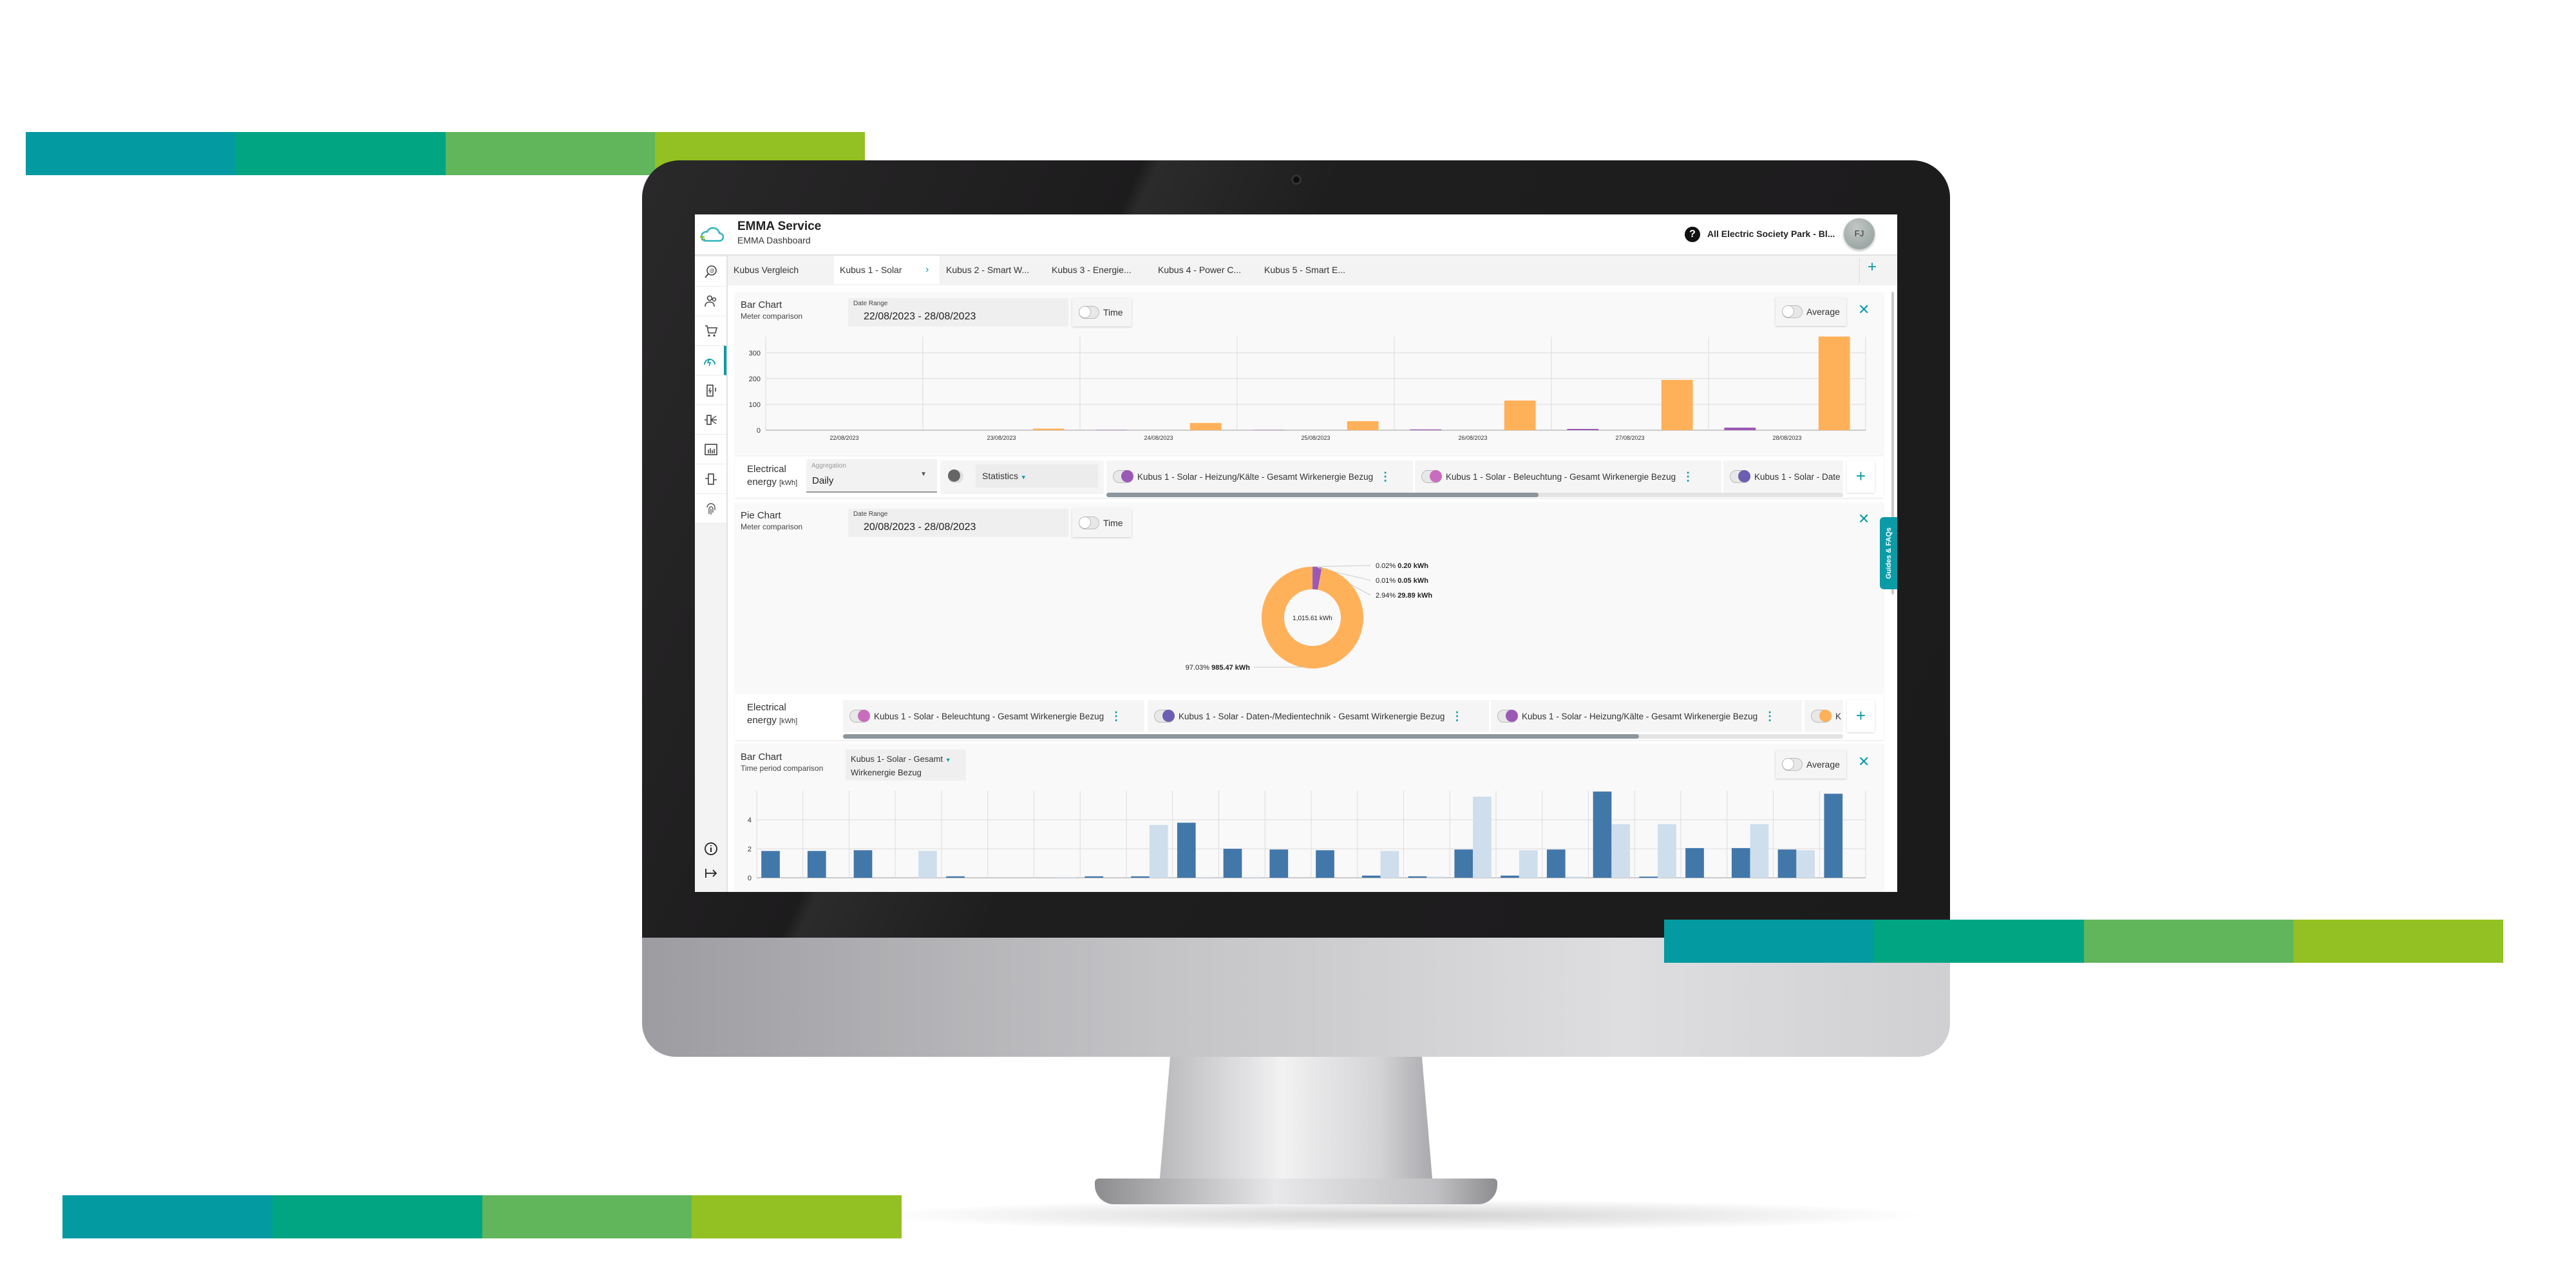 This screenshot has height=1288, width=2576. I want to click on aggregation-value: Daily, so click(823, 480).